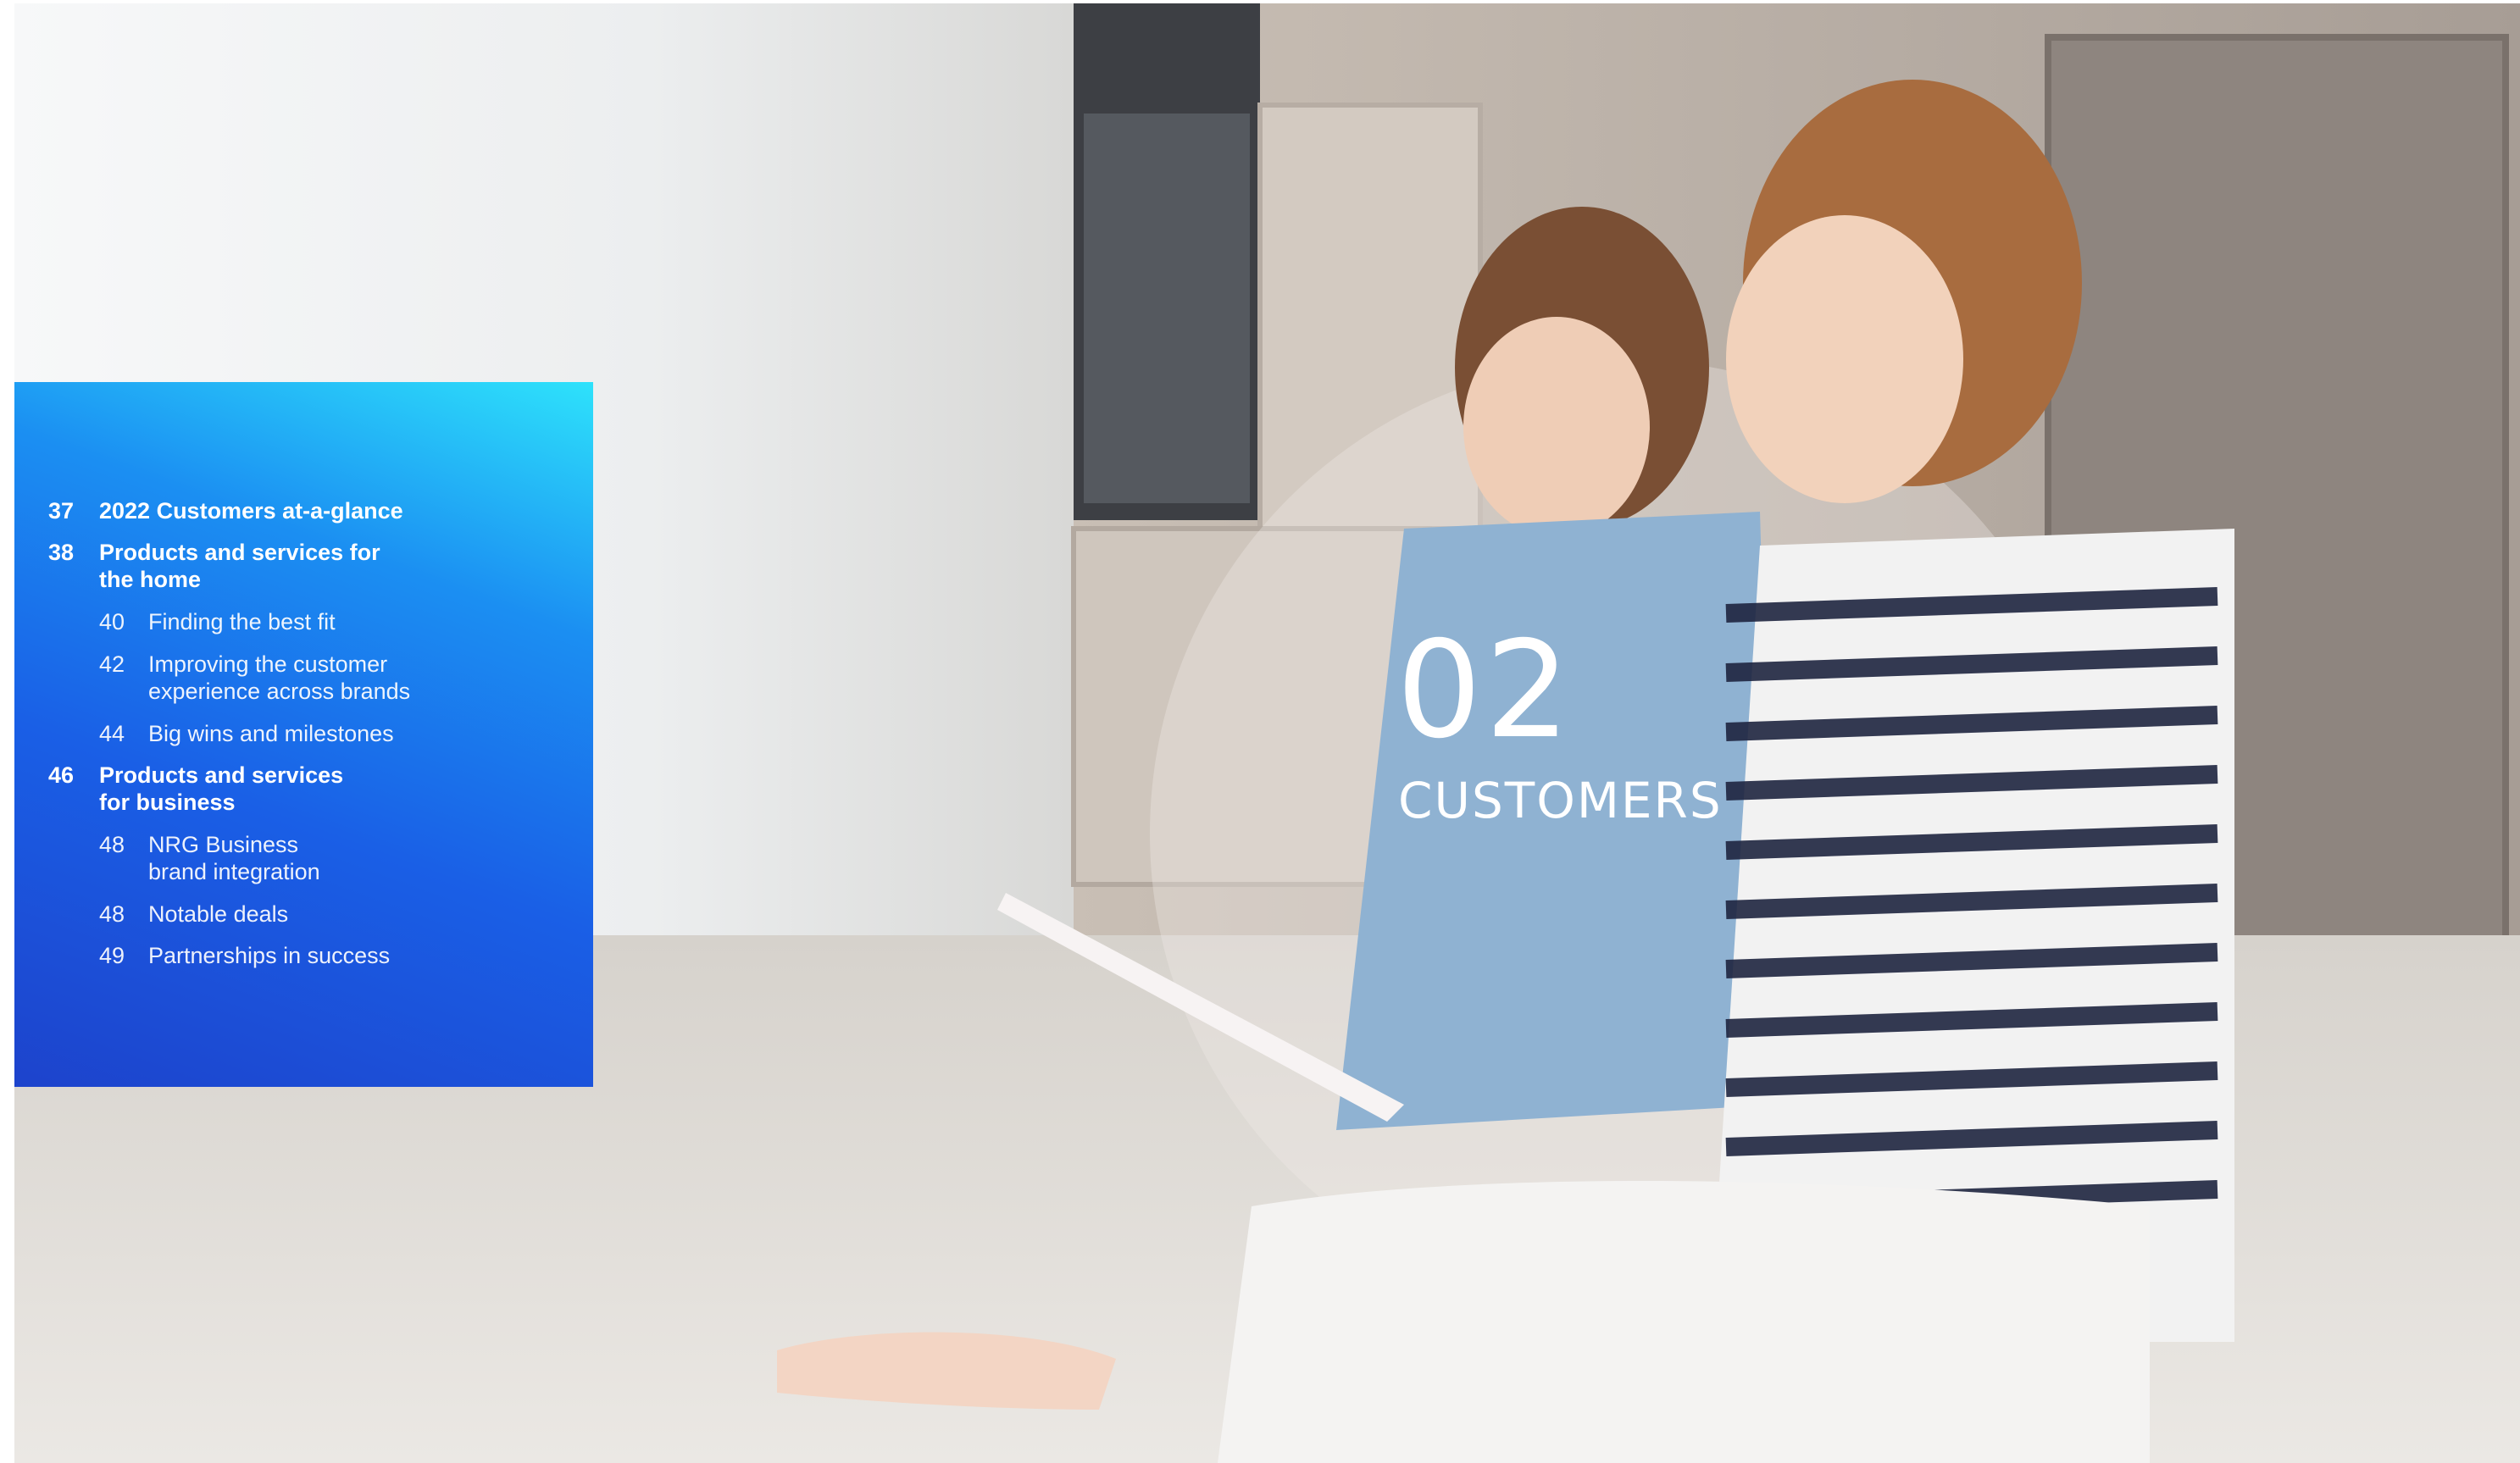 Image resolution: width=2520 pixels, height=1463 pixels. Describe the element at coordinates (270, 955) in the screenshot. I see `toc-label: Partnerships in success` at that location.